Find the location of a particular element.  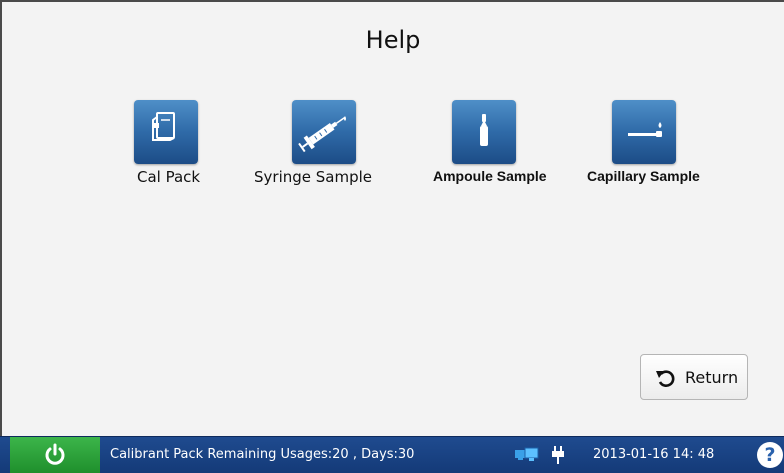

capillary-tile is located at coordinates (644, 132).